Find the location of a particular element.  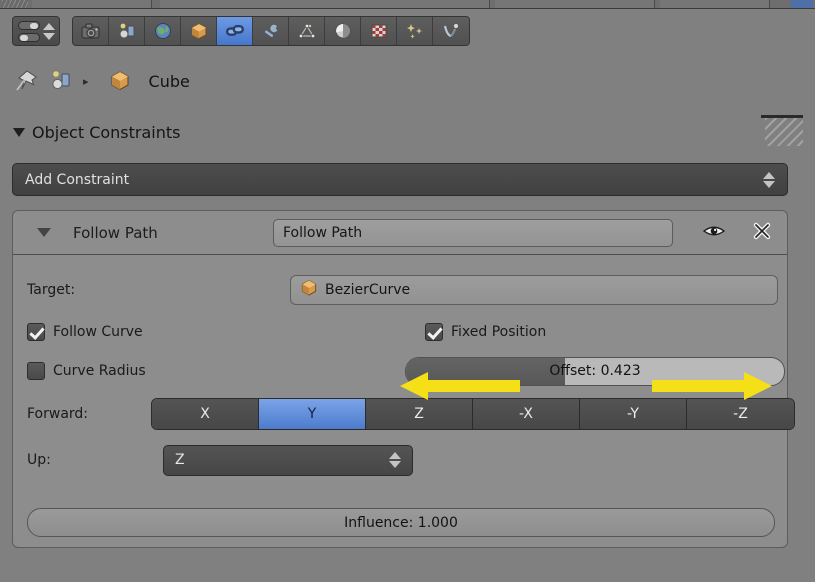

influence-value-label: Influence: 1.000 is located at coordinates (401, 522).